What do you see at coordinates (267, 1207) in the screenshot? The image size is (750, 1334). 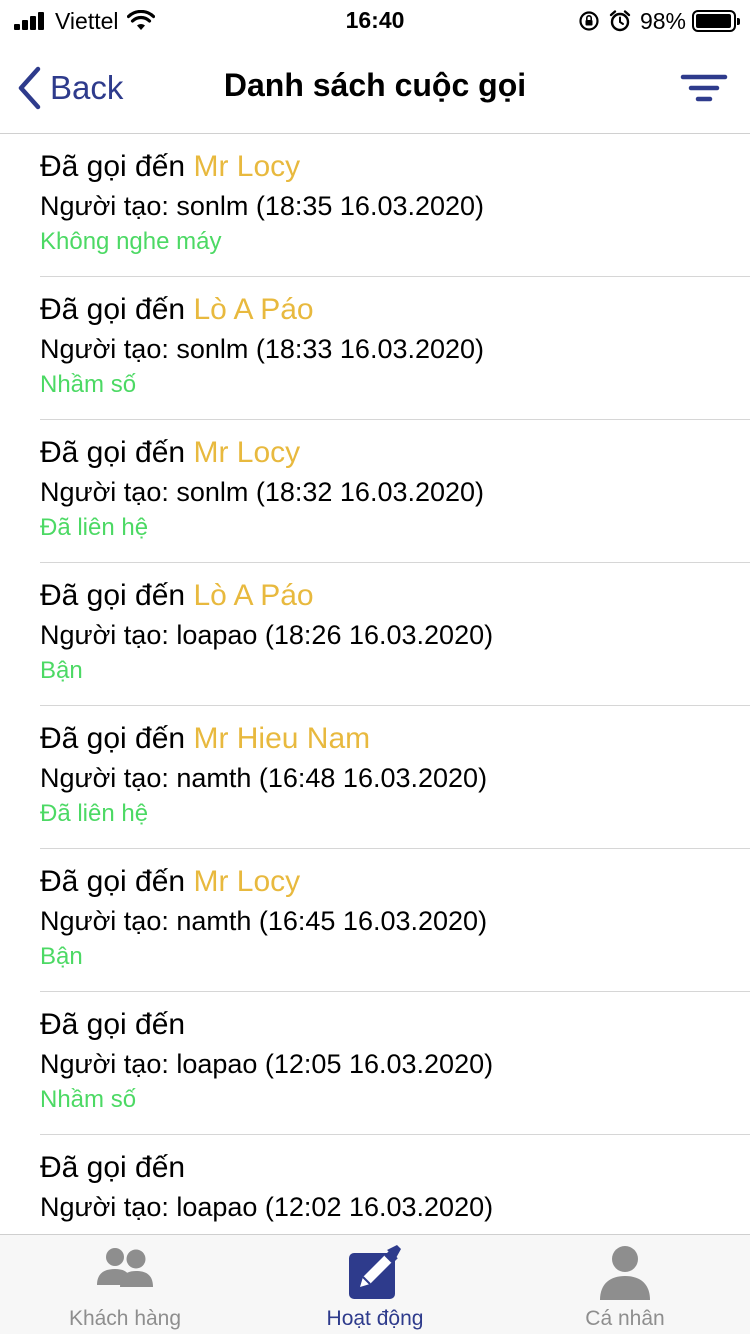 I see `call-creator: Người tạo: loapao (12:02 16.03.2020)` at bounding box center [267, 1207].